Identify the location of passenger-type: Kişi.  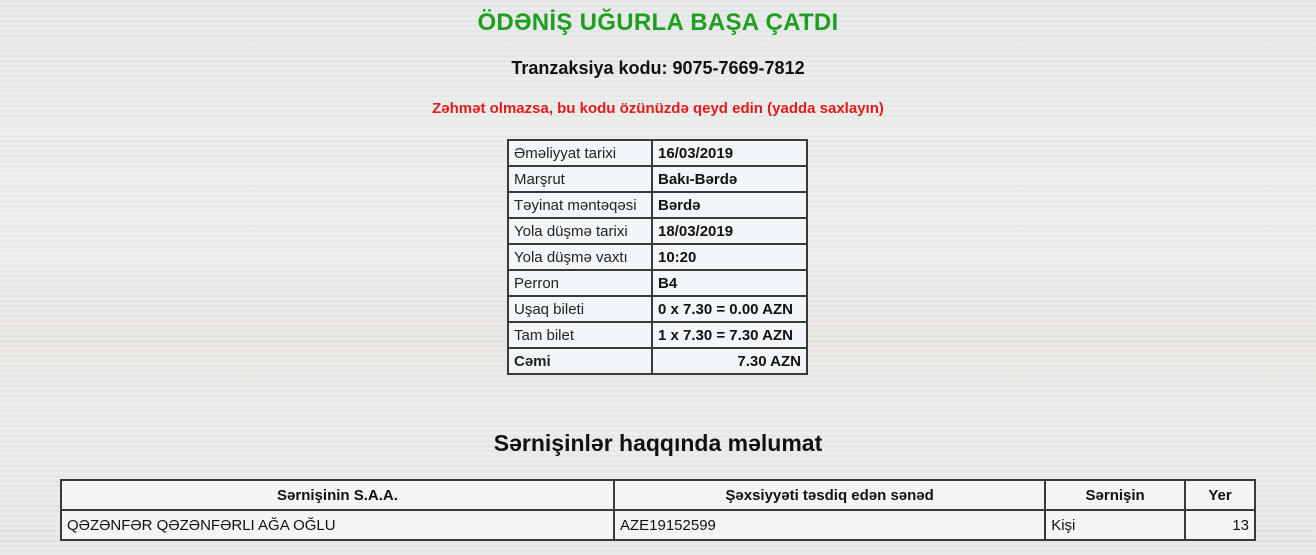
(1115, 525).